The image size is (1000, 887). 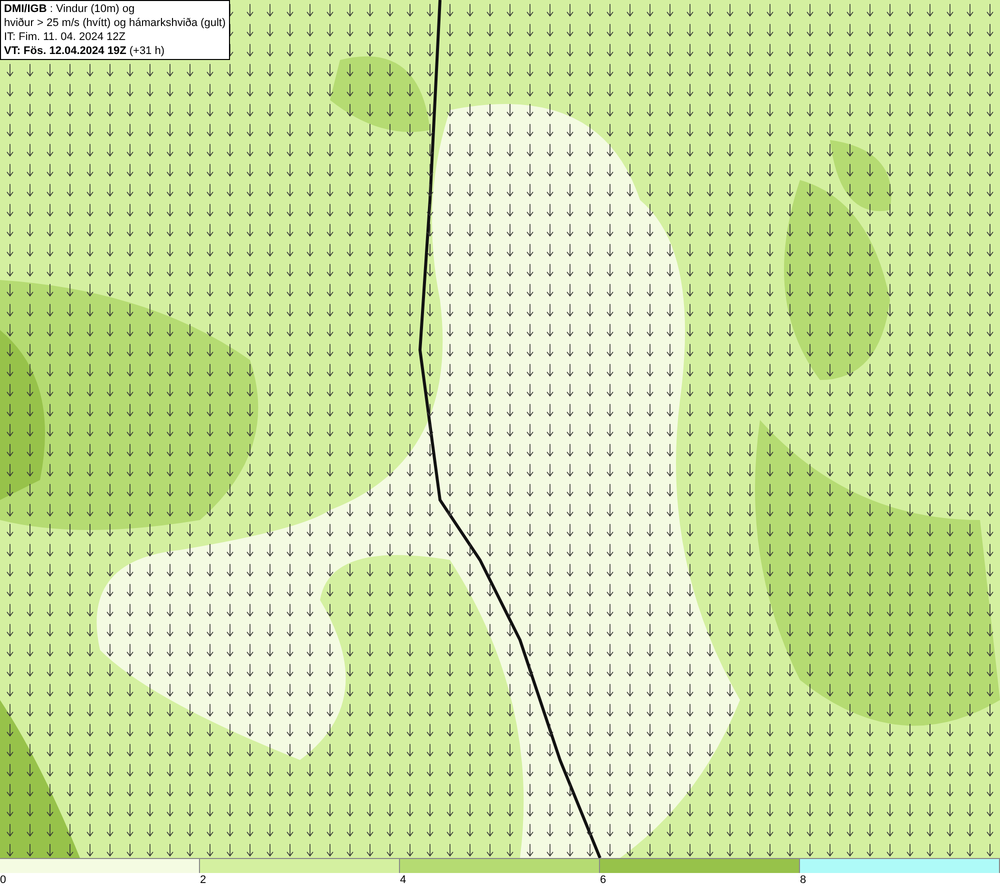 I want to click on legend-label: 0, so click(x=3, y=880).